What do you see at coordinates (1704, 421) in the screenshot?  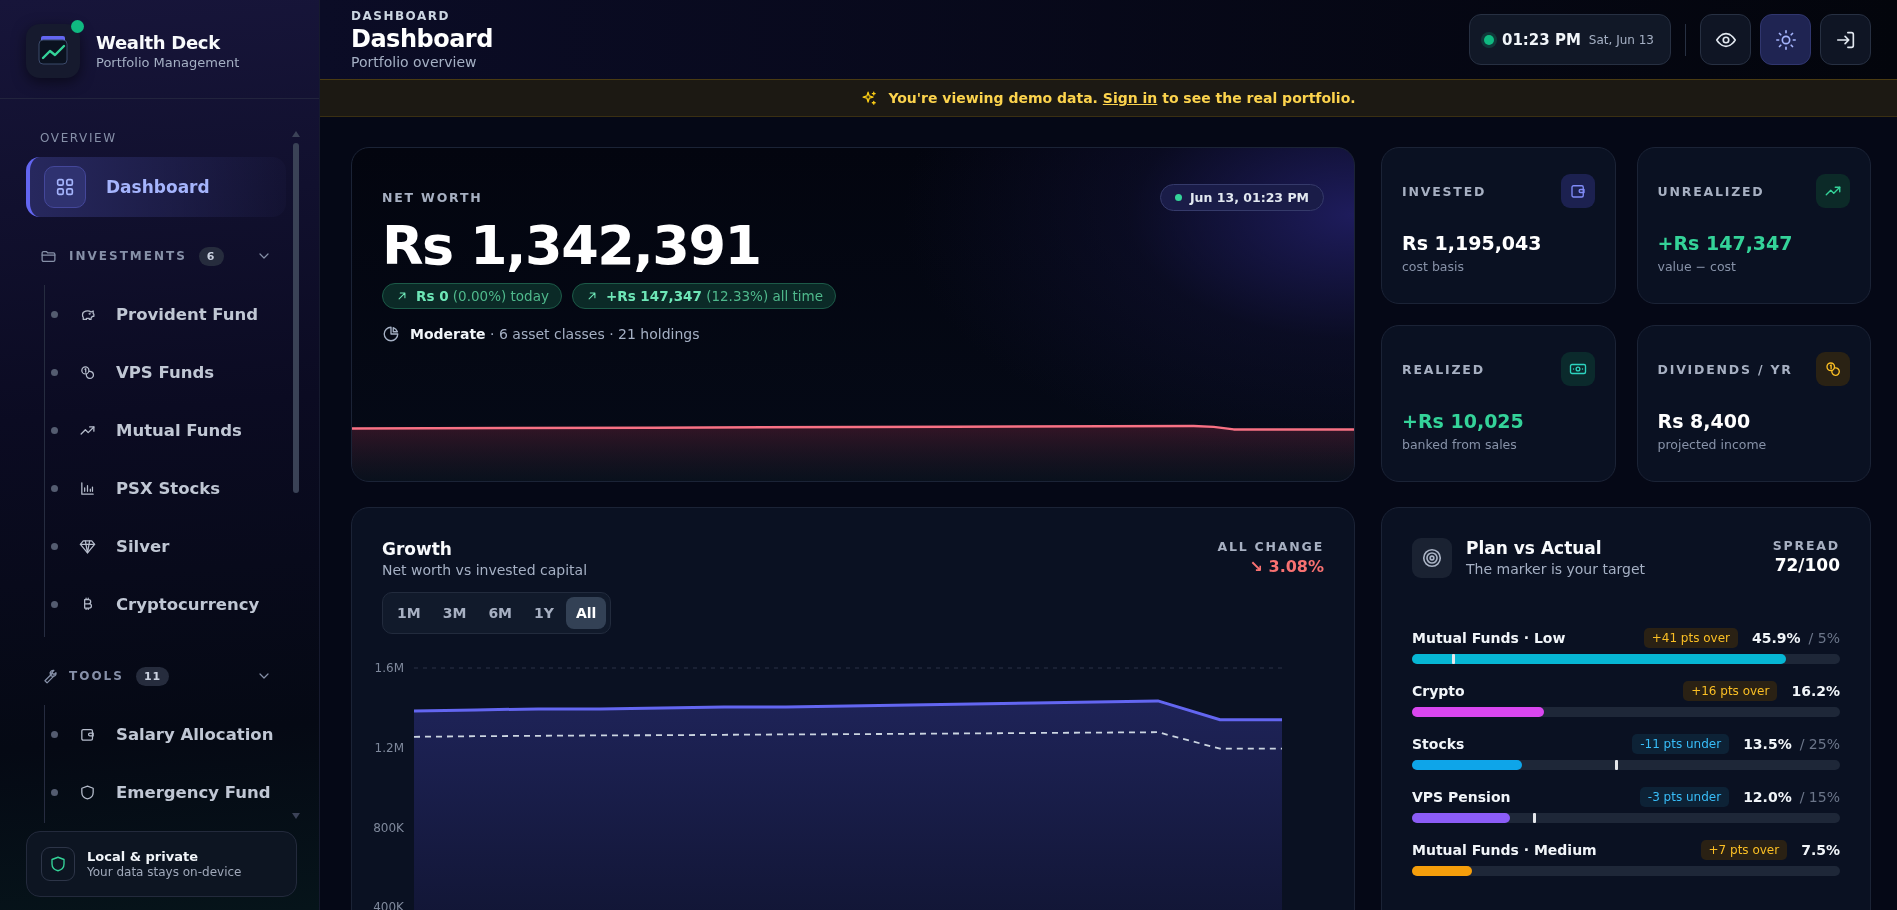 I see `stat-value: Rs 8,400` at bounding box center [1704, 421].